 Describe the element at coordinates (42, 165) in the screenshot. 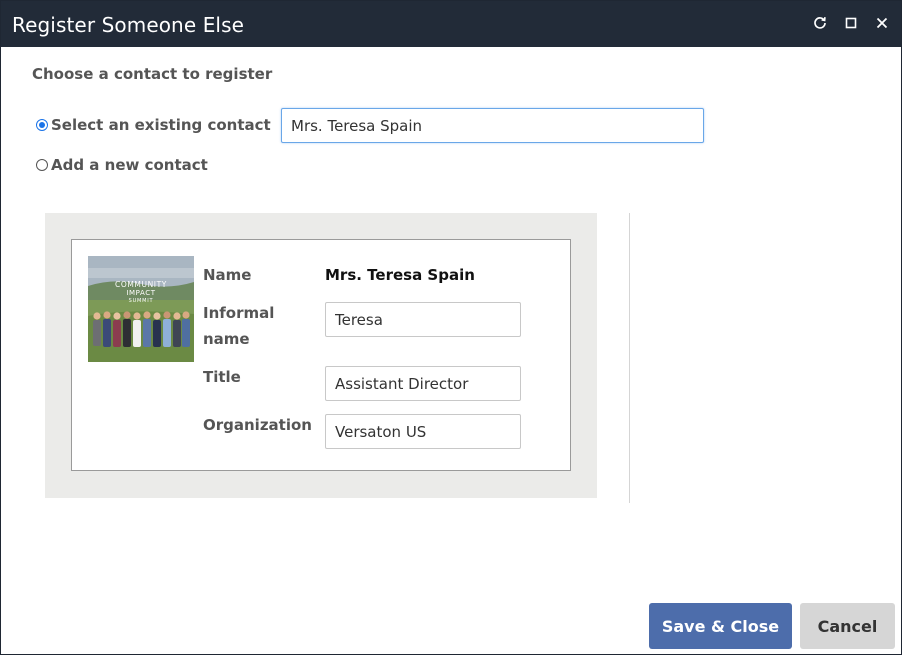

I see `new-contact-radio` at that location.